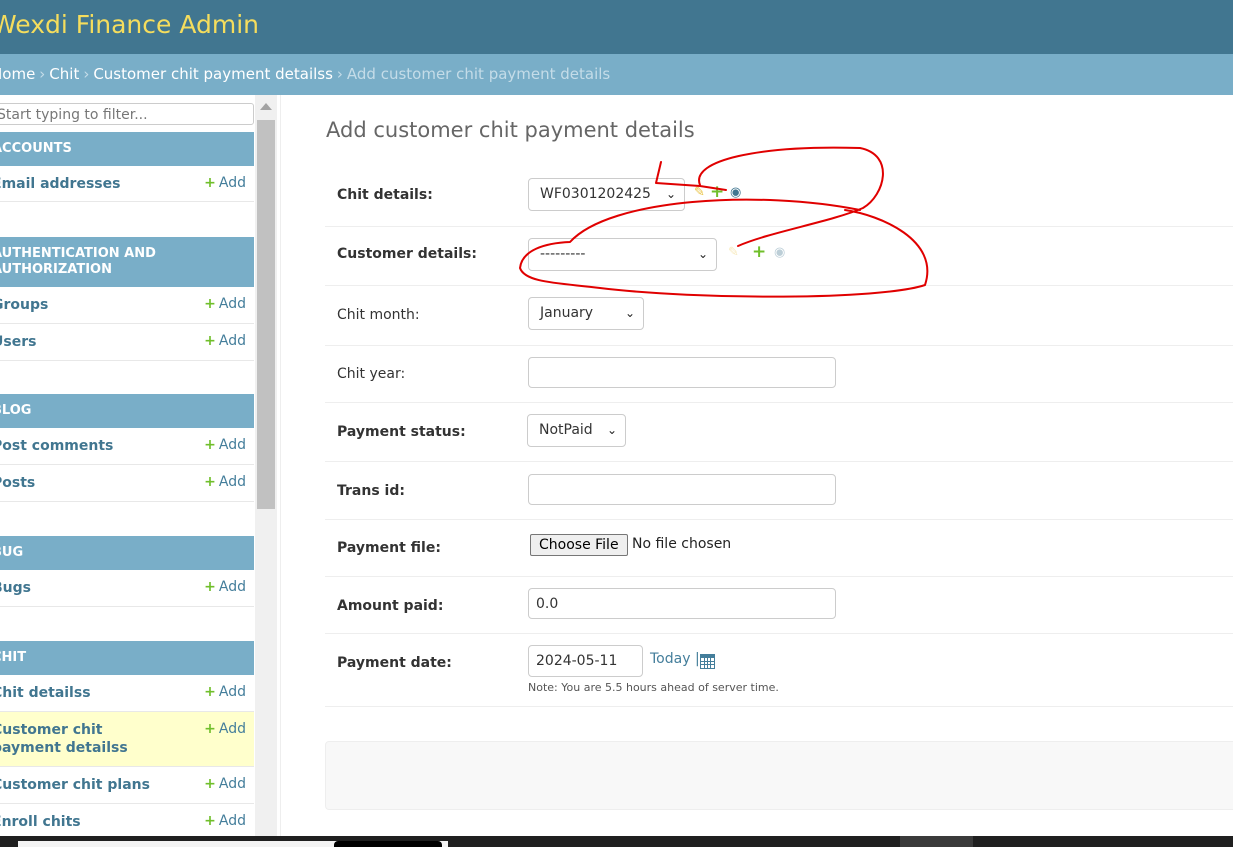 This screenshot has width=1233, height=847. I want to click on sidebar-item-post-comments: Post comments + Add, so click(127, 446).